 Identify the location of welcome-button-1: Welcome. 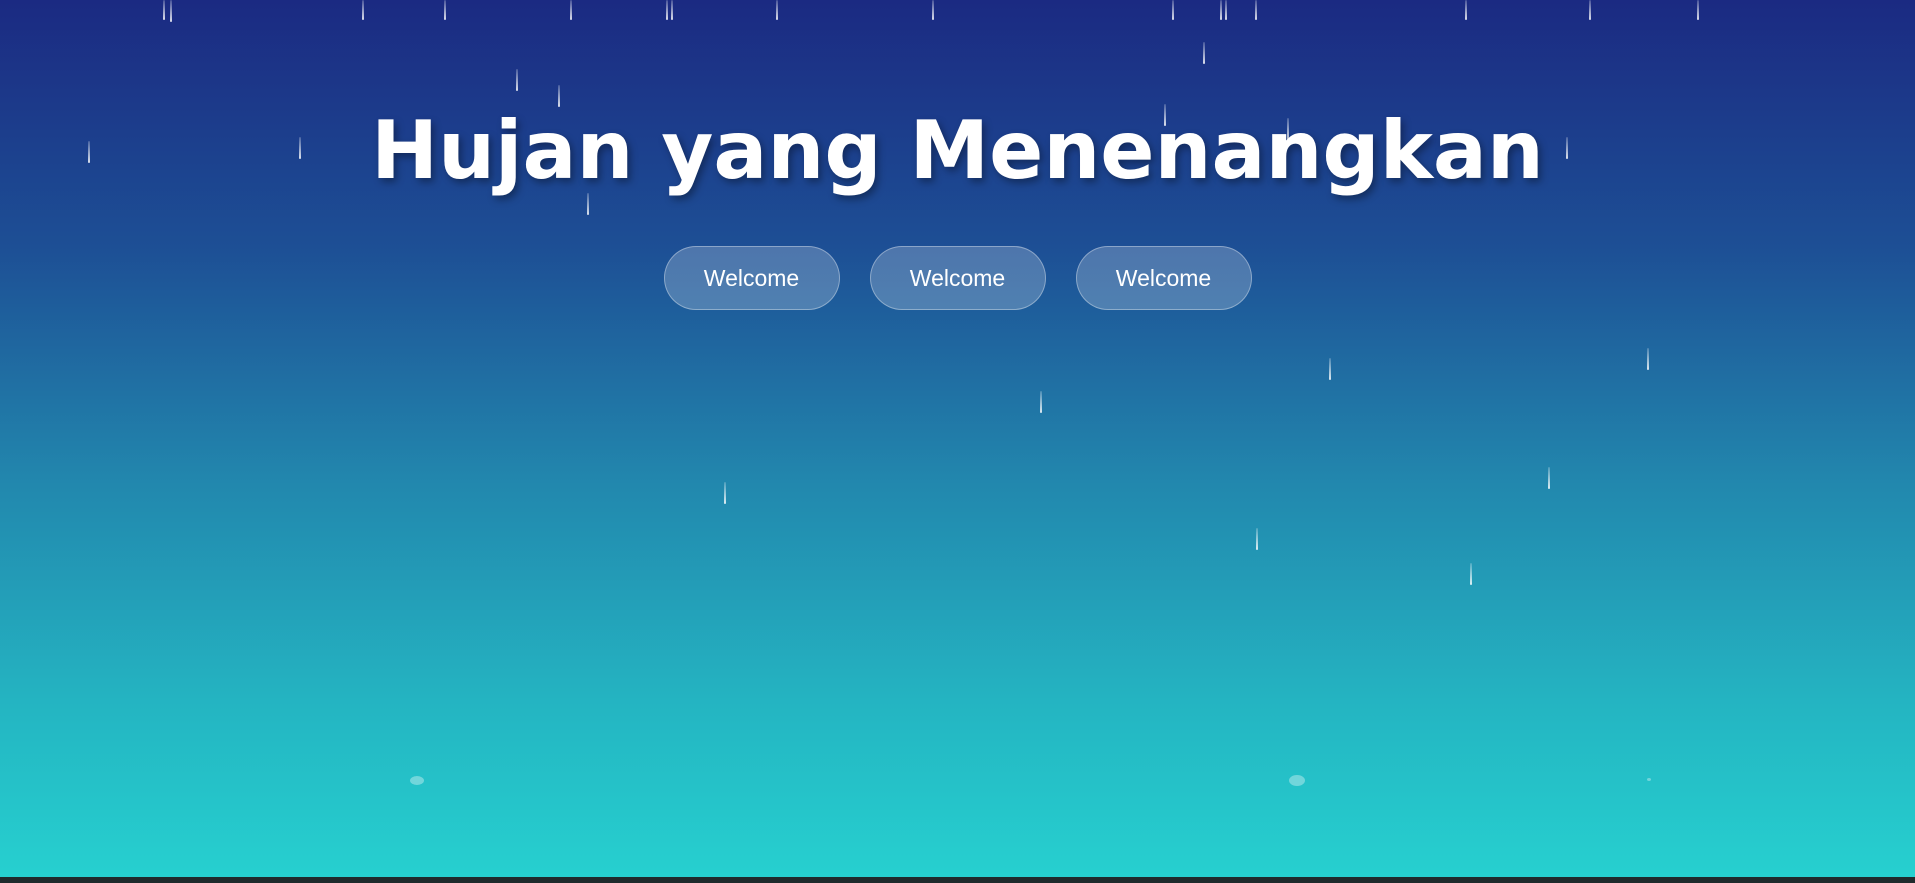
(751, 278).